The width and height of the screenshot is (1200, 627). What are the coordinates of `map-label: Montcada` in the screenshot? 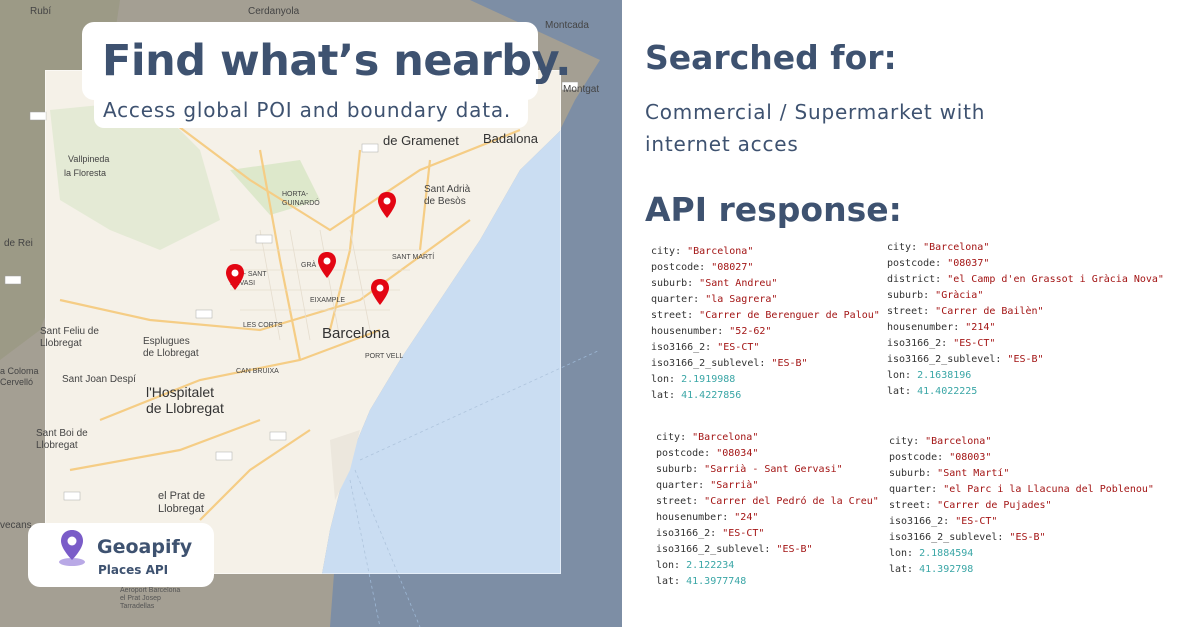 It's located at (567, 25).